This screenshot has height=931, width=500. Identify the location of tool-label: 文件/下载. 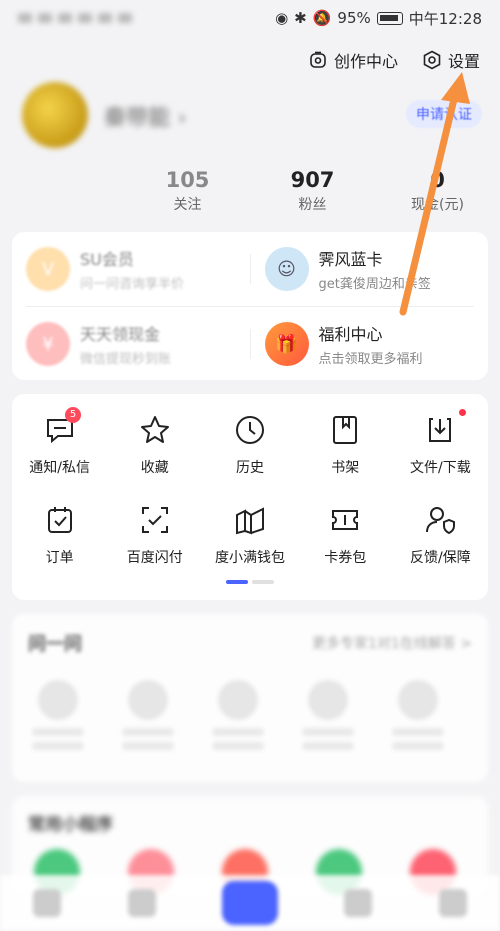
(440, 468).